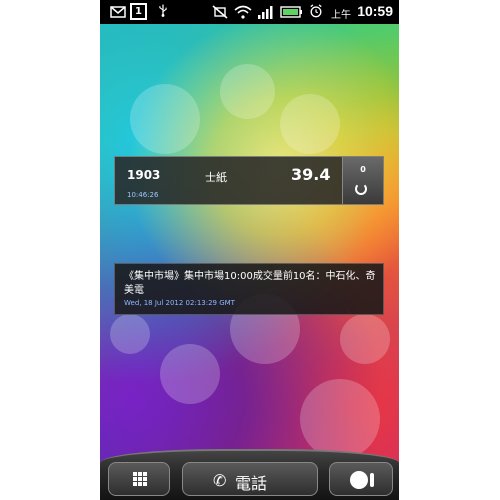 The width and height of the screenshot is (500, 500). Describe the element at coordinates (220, 480) in the screenshot. I see `phone-handset-icon: ✆` at that location.